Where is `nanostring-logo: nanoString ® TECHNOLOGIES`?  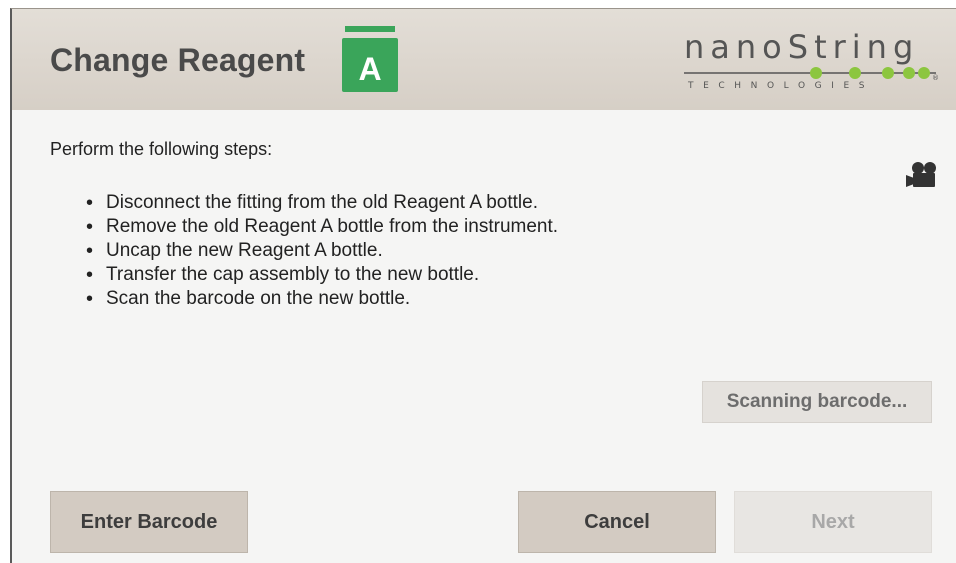
nanostring-logo: nanoString ® TECHNOLOGIES is located at coordinates (813, 63).